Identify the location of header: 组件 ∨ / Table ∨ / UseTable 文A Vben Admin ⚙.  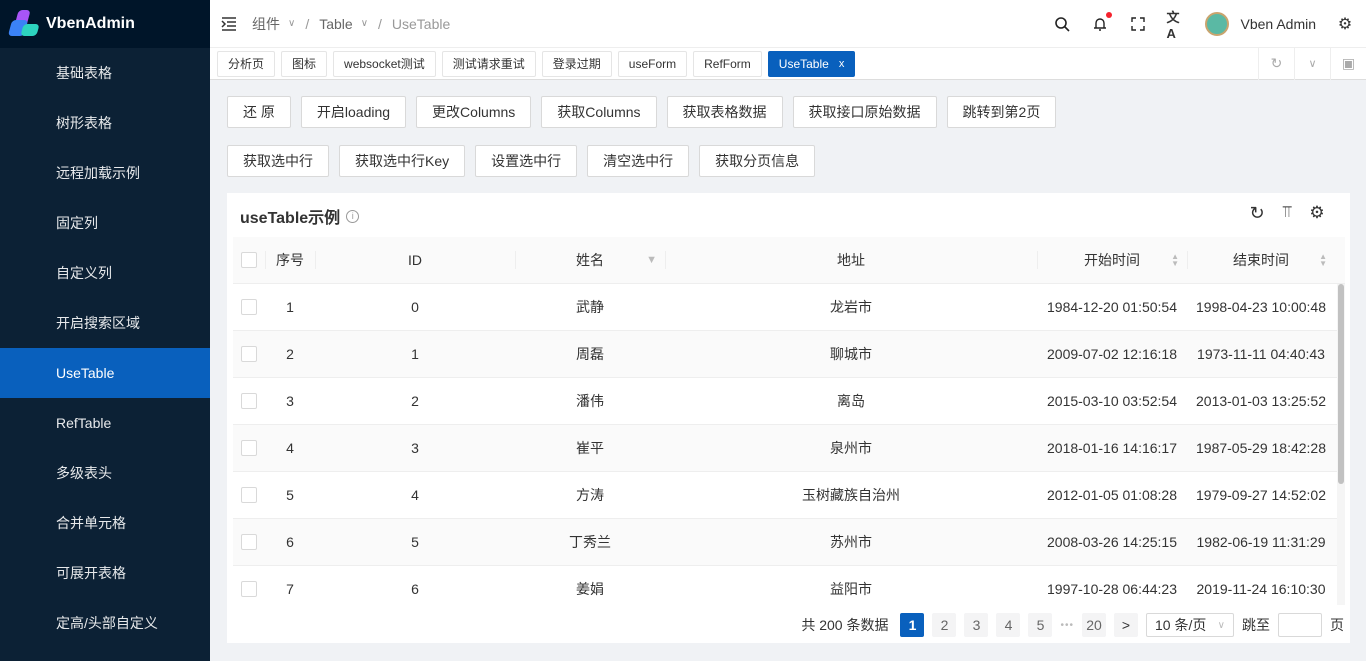
(788, 24).